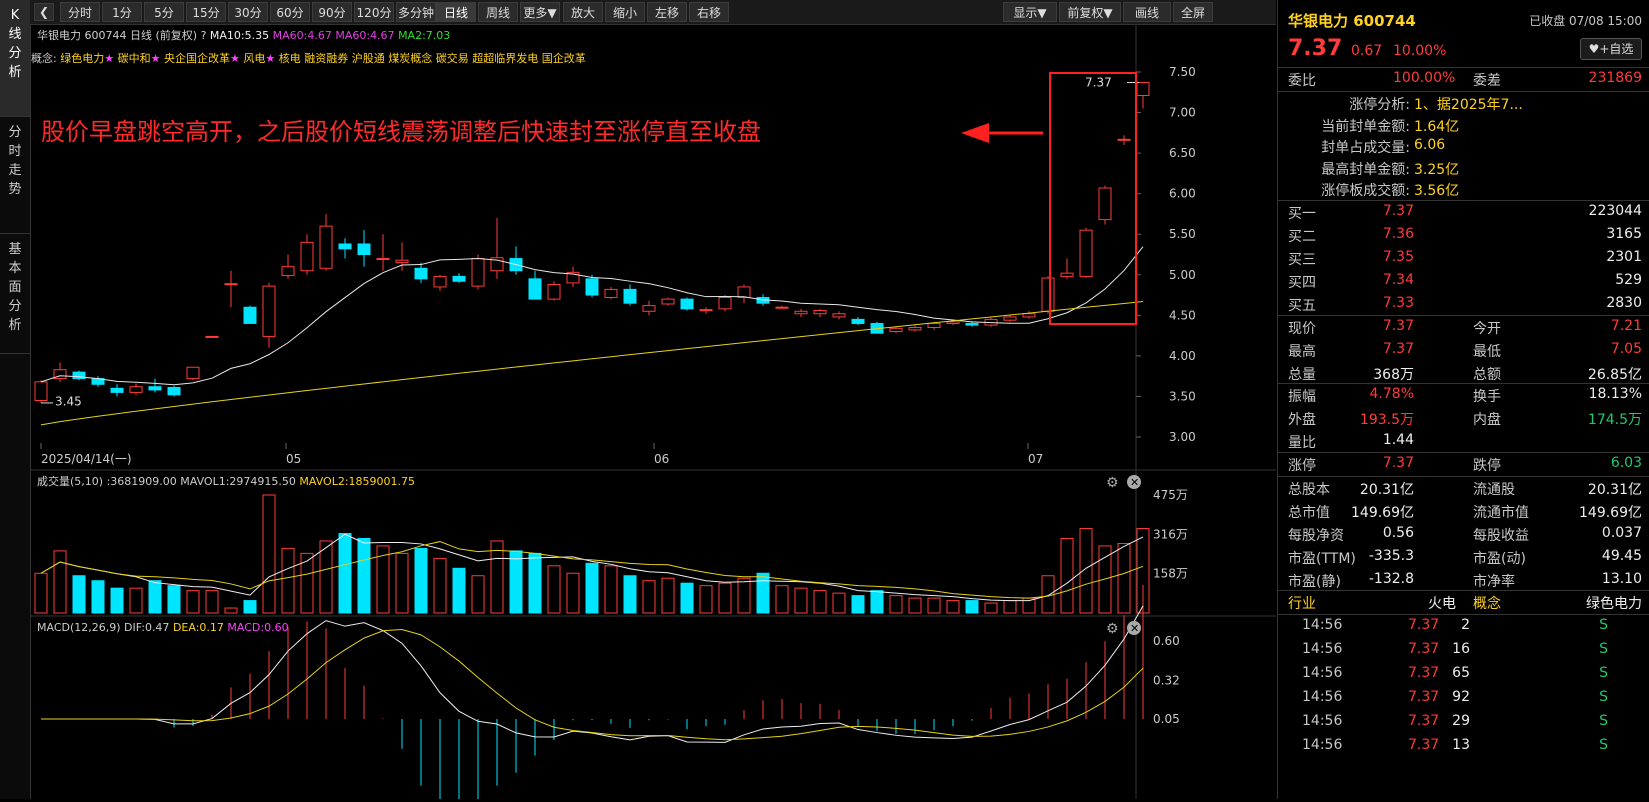 The width and height of the screenshot is (1649, 802). Describe the element at coordinates (1367, 51) in the screenshot. I see `price-change: 0.67` at that location.